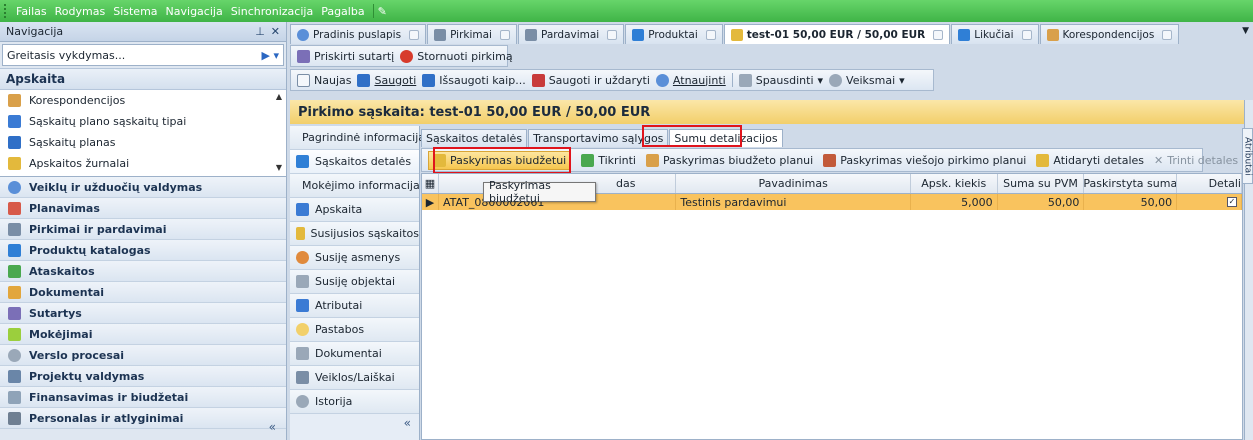 This screenshot has width=1253, height=440. What do you see at coordinates (395, 80) in the screenshot?
I see `save-label: Saugoti` at bounding box center [395, 80].